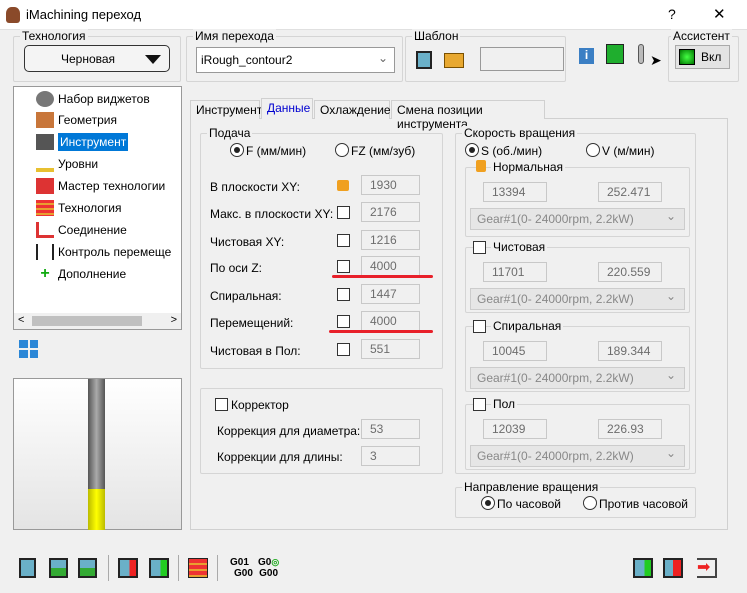 Image resolution: width=747 pixels, height=593 pixels. What do you see at coordinates (342, 150) in the screenshot?
I see `feed-fz-radio` at bounding box center [342, 150].